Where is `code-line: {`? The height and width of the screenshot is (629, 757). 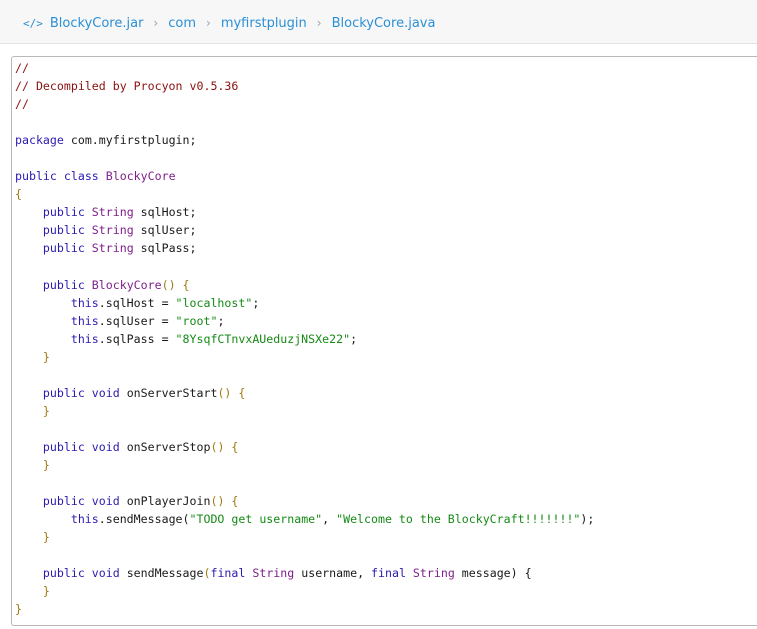 code-line: { is located at coordinates (304, 194).